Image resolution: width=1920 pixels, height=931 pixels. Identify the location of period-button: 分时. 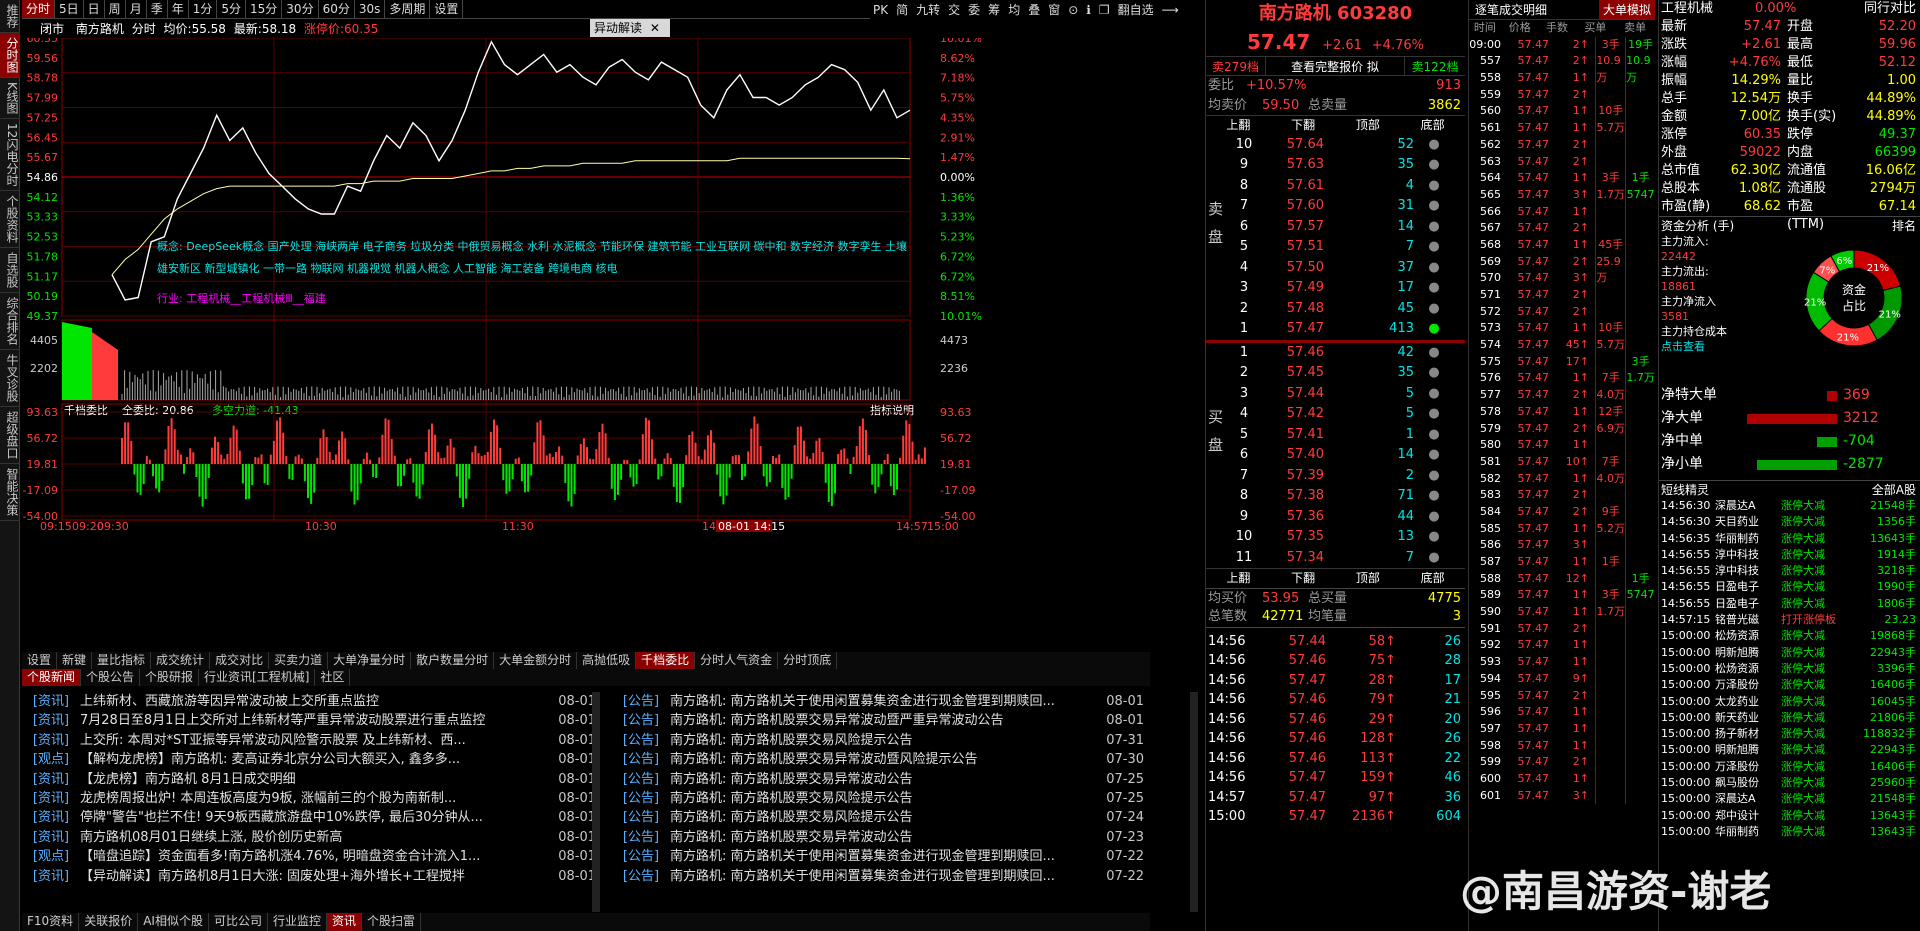
(39, 9).